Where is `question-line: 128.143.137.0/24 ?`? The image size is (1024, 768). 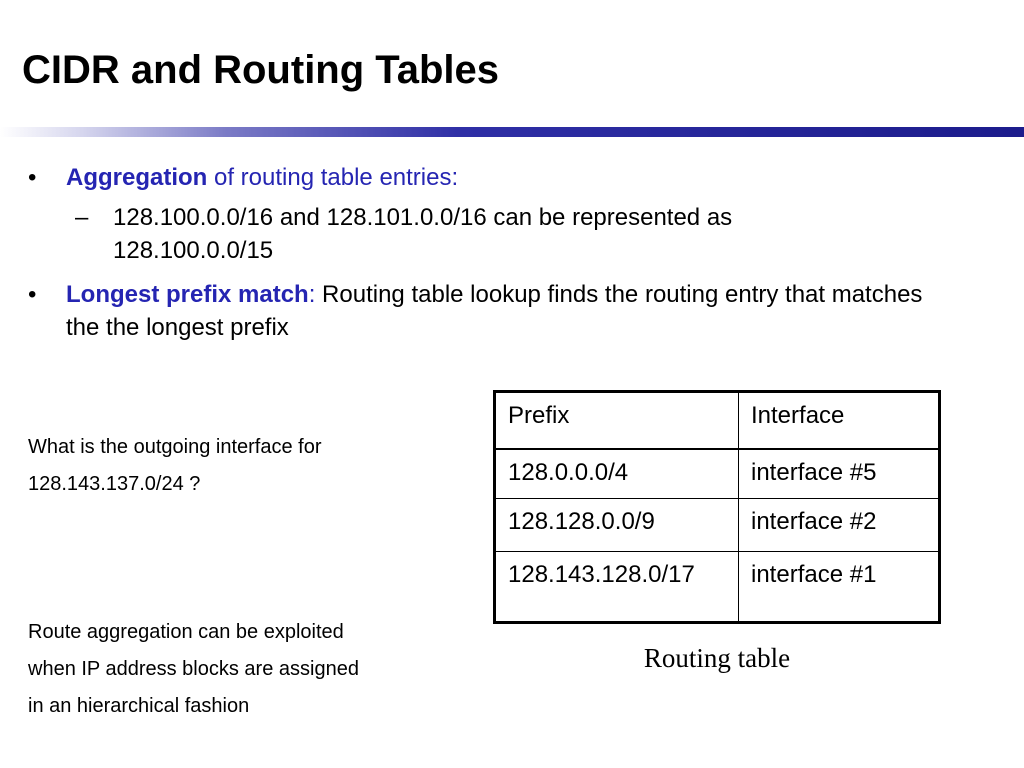
question-line: 128.143.137.0/24 ? is located at coordinates (114, 484).